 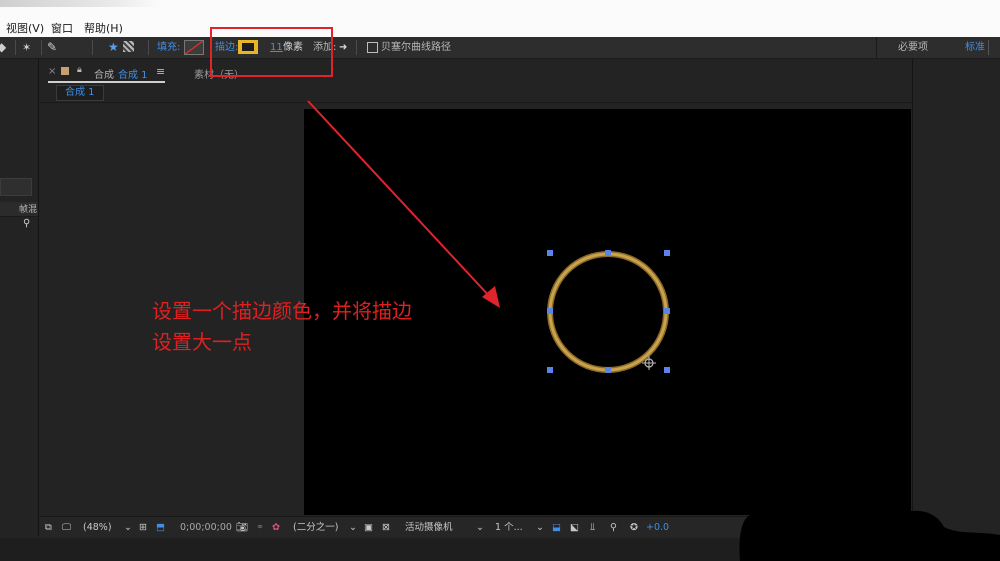 I want to click on menu-bar: 视图(V) 窗口 帮助(H), so click(x=500, y=18).